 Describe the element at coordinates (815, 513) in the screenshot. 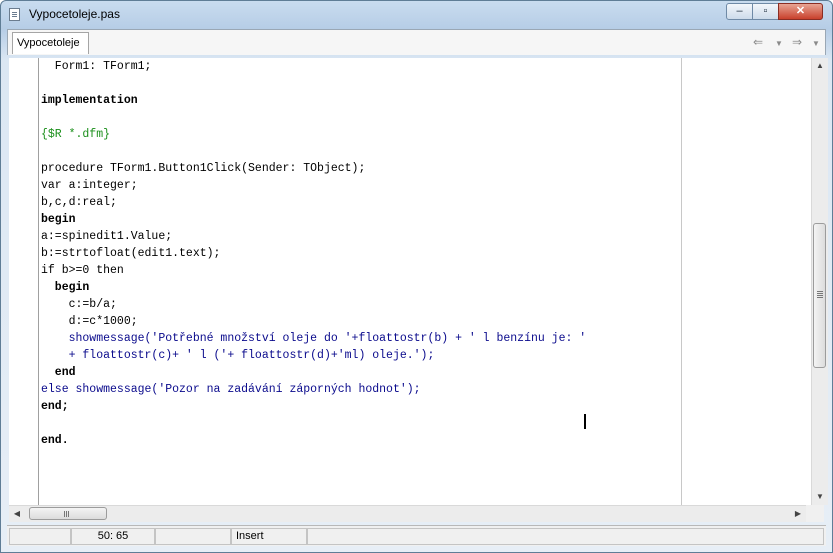

I see `scrollbar-corner` at that location.